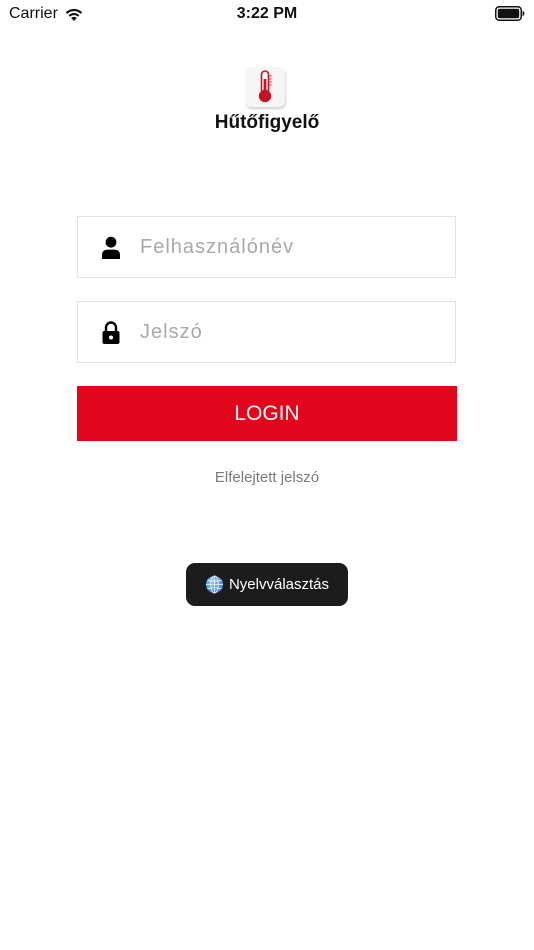 The image size is (534, 950). Describe the element at coordinates (510, 13) in the screenshot. I see `battery-icon` at that location.